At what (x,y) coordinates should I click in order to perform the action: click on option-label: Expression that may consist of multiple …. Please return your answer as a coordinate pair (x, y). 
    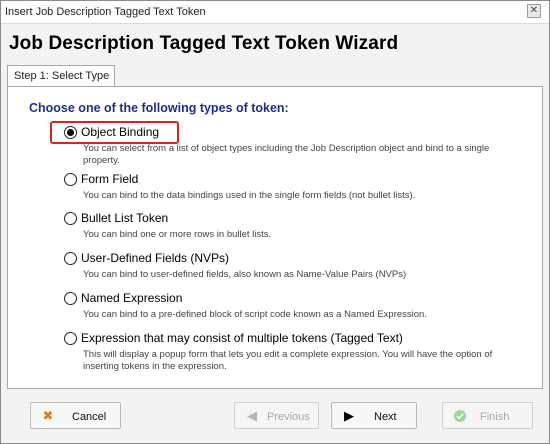
    Looking at the image, I should click on (242, 338).